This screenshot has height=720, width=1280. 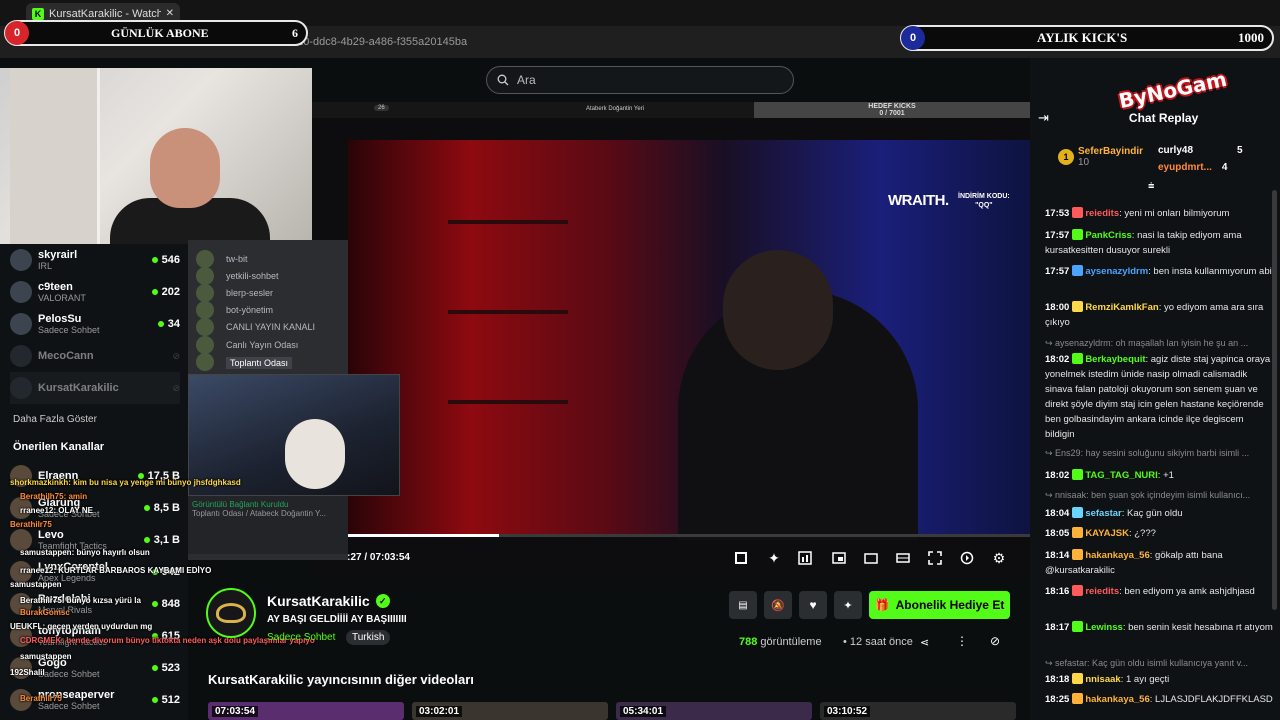 I want to click on discord-channel: CANLI YAYIN KANALI, so click(x=270, y=327).